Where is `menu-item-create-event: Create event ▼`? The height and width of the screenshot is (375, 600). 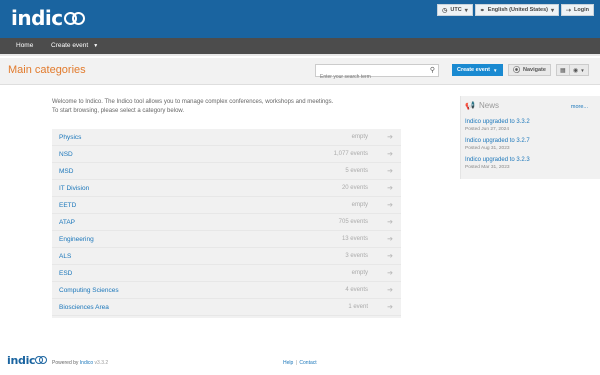
menu-item-create-event: Create event ▼ is located at coordinates (74, 45).